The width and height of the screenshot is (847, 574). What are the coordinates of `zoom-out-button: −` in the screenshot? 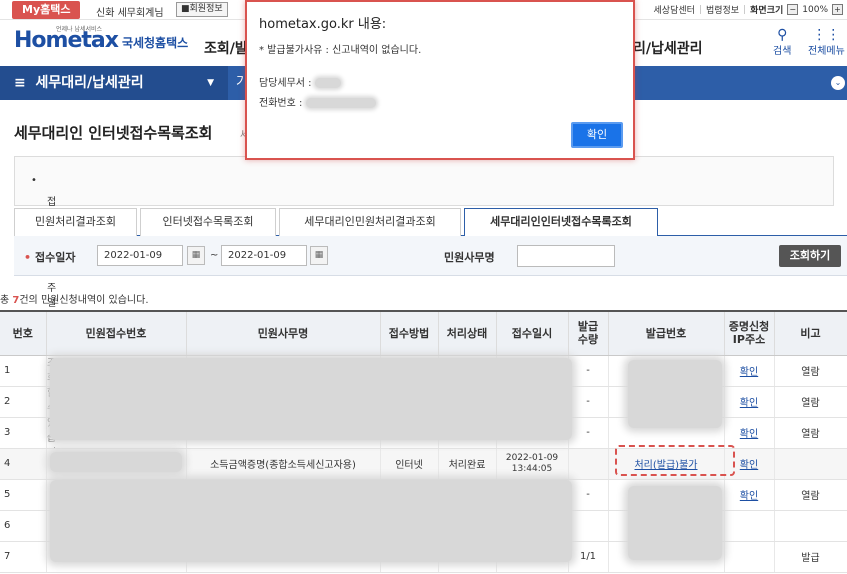 It's located at (793, 9).